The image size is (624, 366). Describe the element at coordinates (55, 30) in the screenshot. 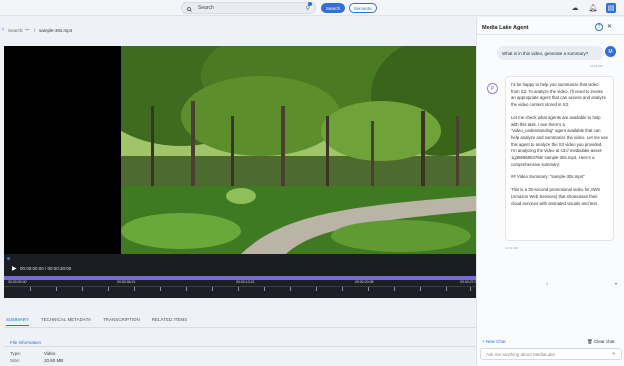

I see `breadcrumb-current: sample-30s.mp4` at that location.